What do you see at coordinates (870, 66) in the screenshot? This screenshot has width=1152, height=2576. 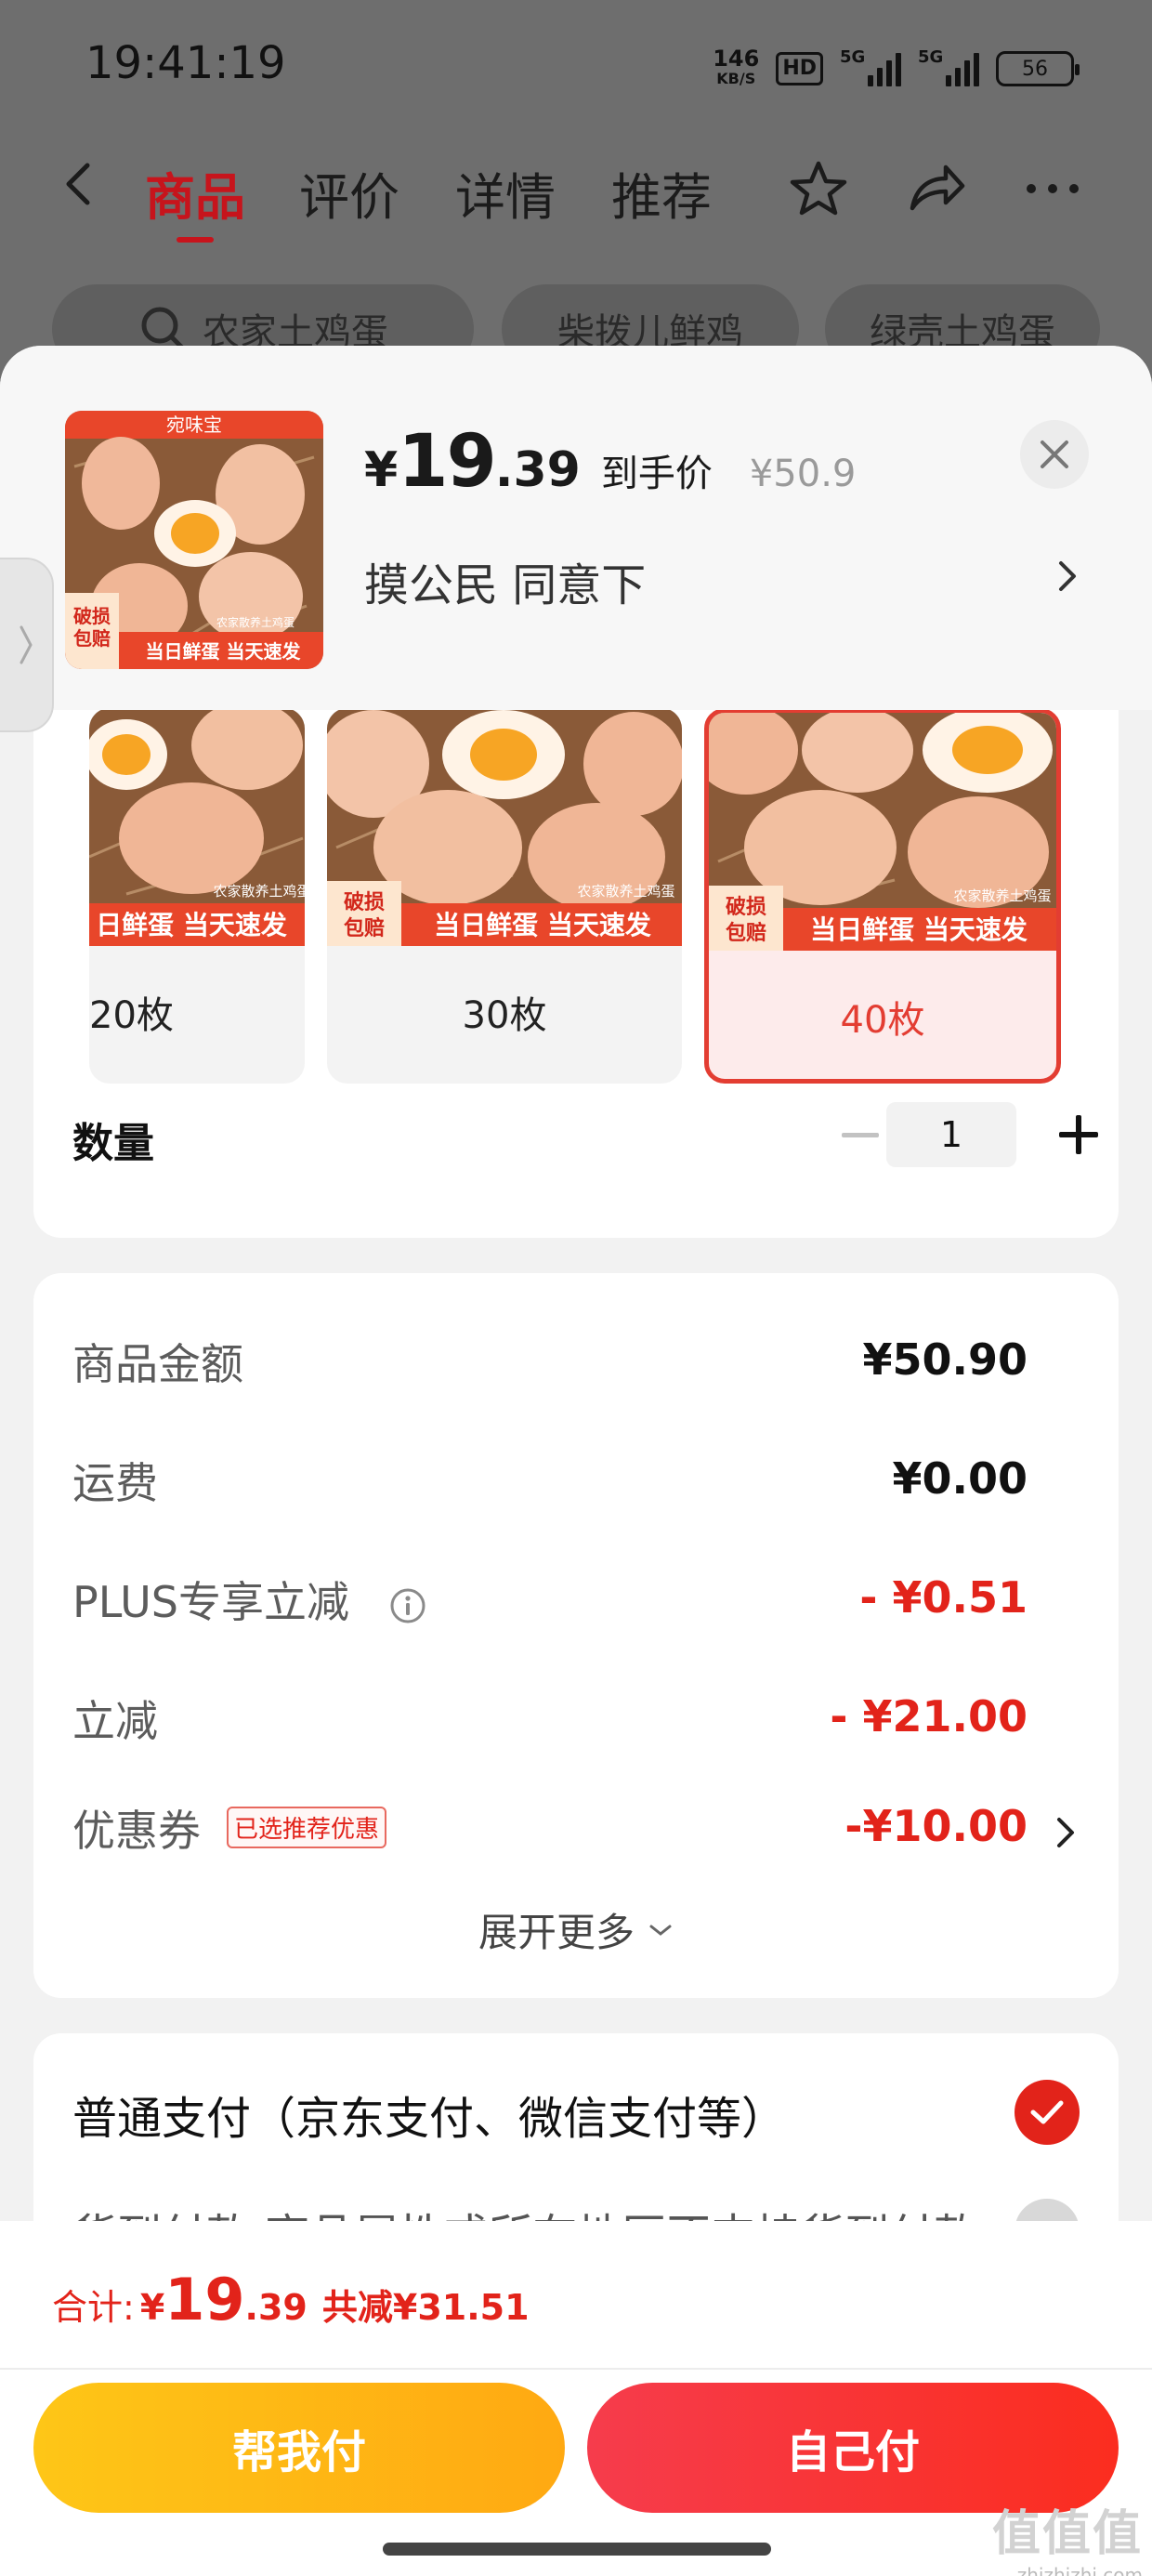 I see `signal-icon-1: 5G` at bounding box center [870, 66].